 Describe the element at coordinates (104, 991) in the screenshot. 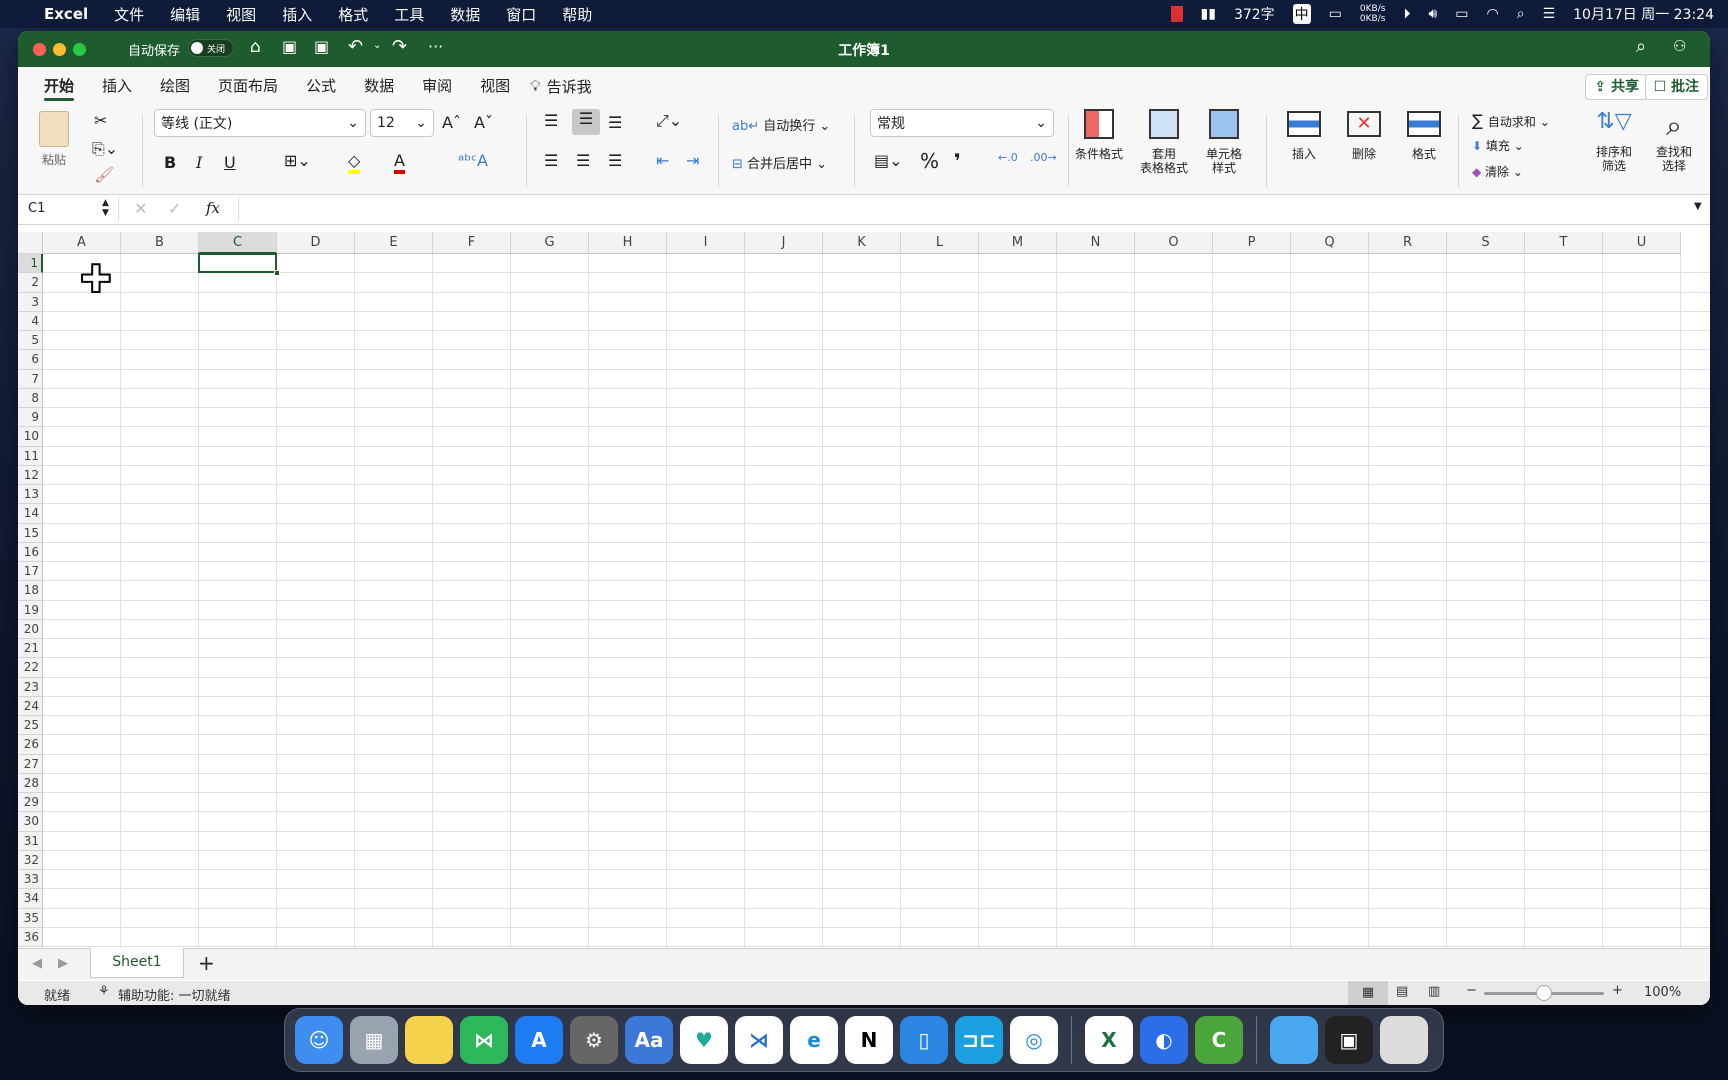

I see `accessibility-icon: ⚘` at that location.